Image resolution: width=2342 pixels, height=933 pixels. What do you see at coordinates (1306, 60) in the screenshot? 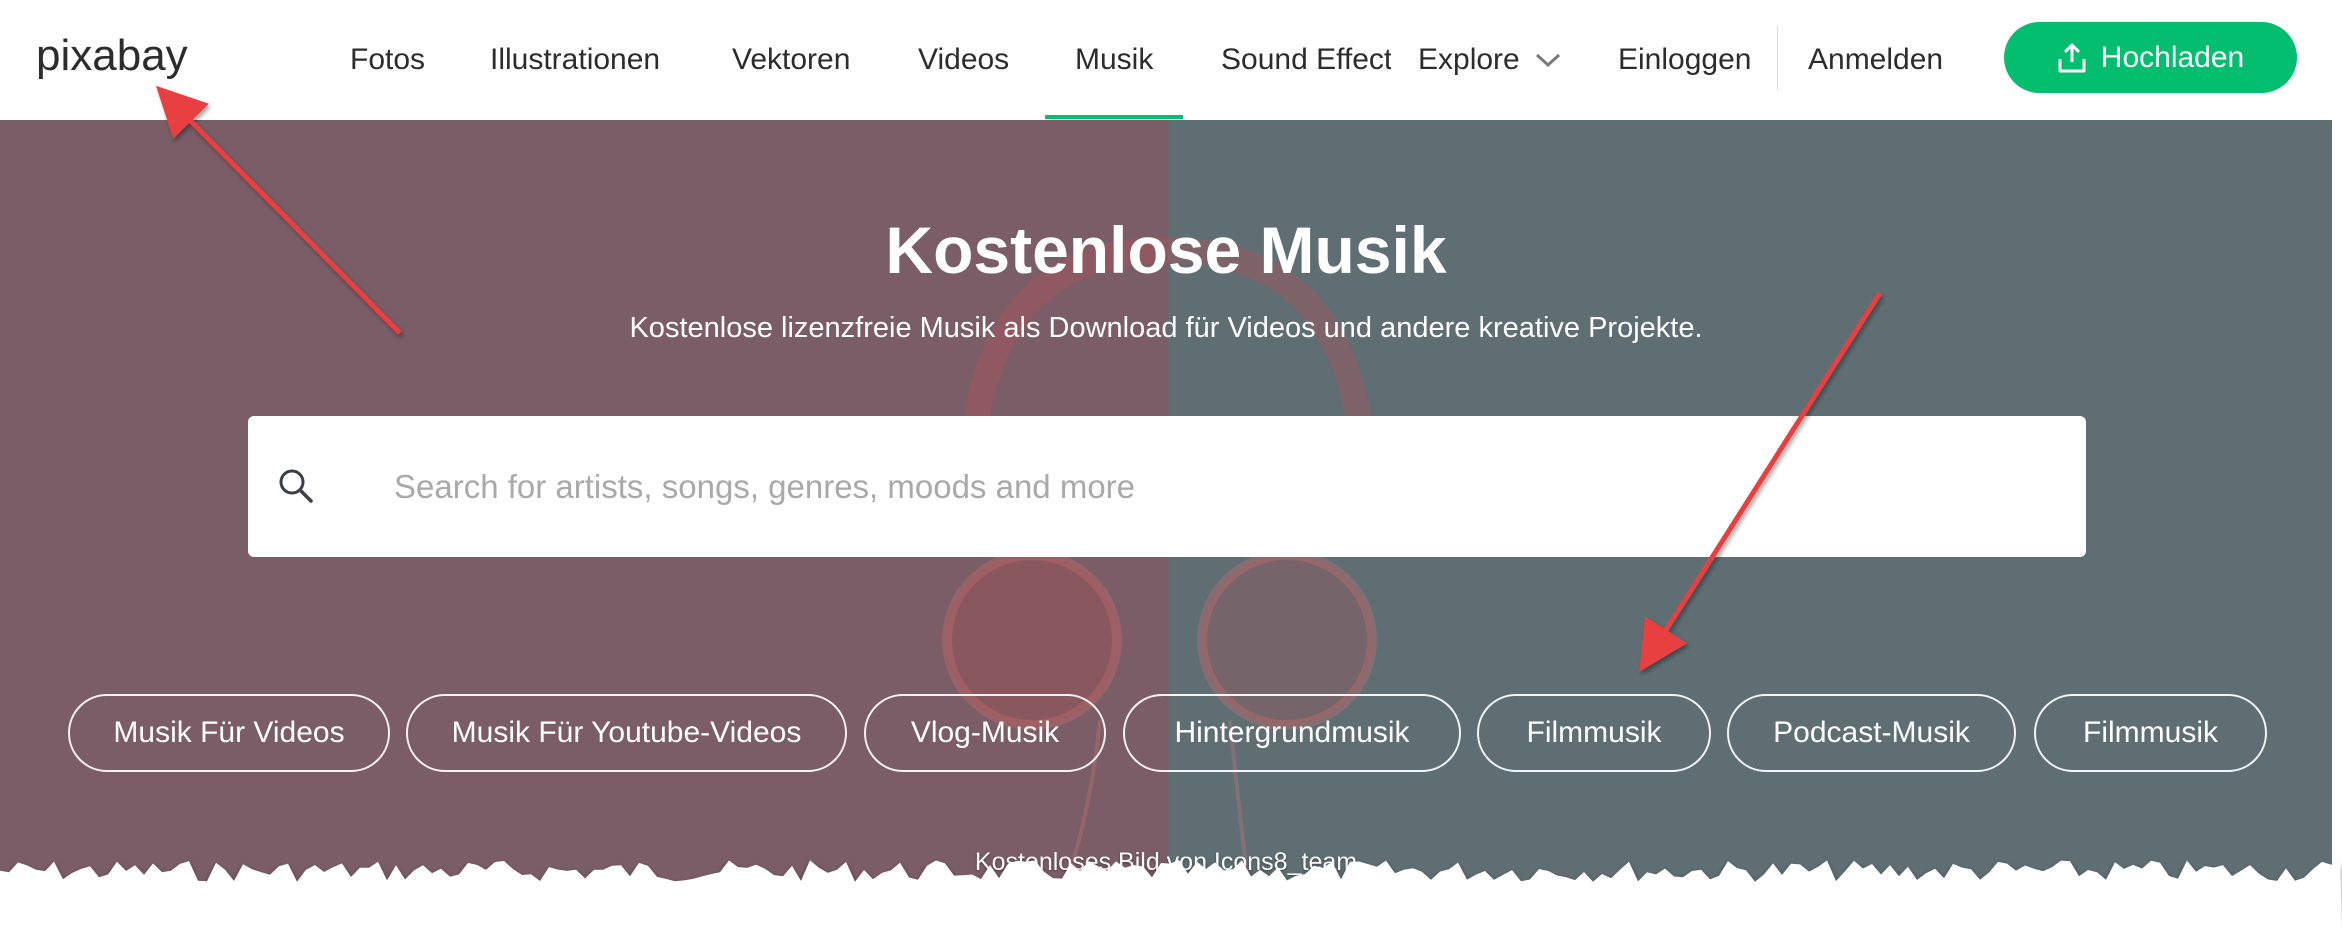
I see `nav-item-sound-effects: Sound Effects` at bounding box center [1306, 60].